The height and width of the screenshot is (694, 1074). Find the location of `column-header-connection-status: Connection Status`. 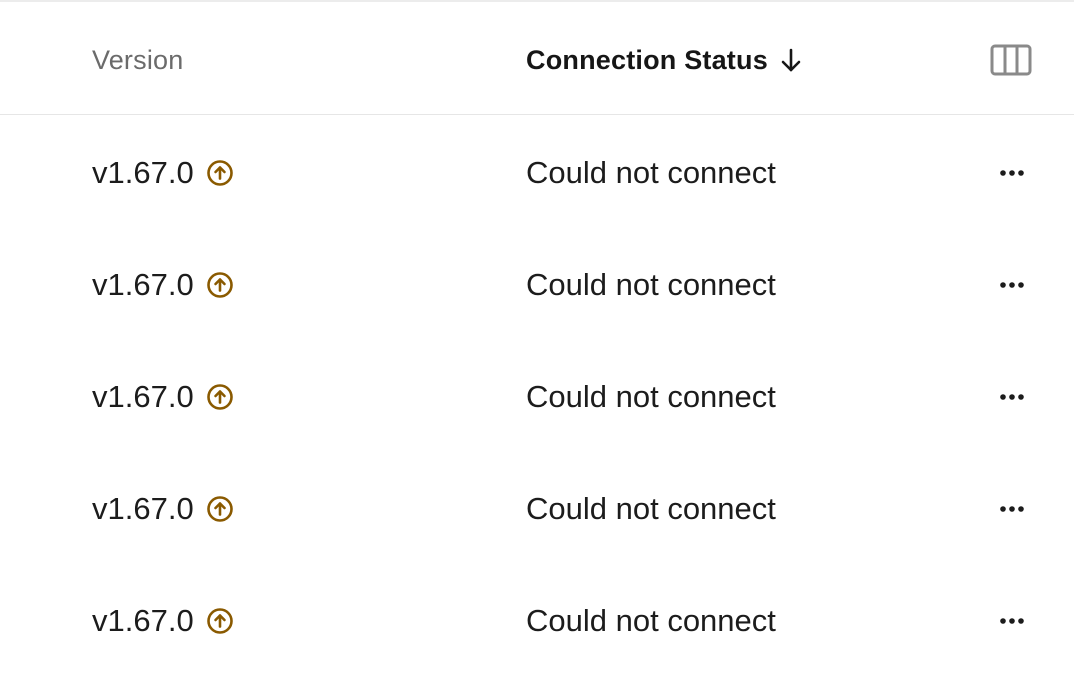

column-header-connection-status: Connection Status is located at coordinates (665, 60).